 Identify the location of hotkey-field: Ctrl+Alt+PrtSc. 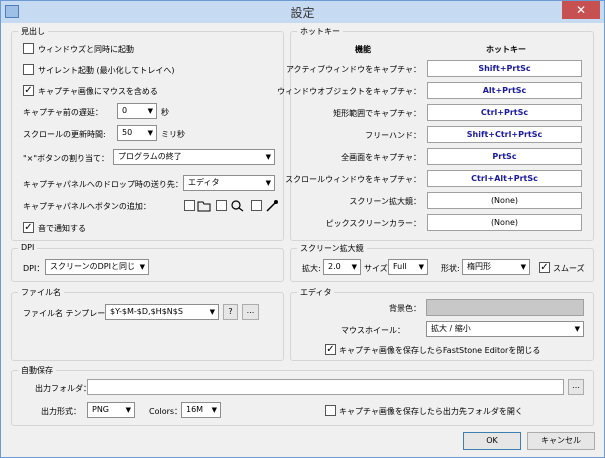
(504, 178).